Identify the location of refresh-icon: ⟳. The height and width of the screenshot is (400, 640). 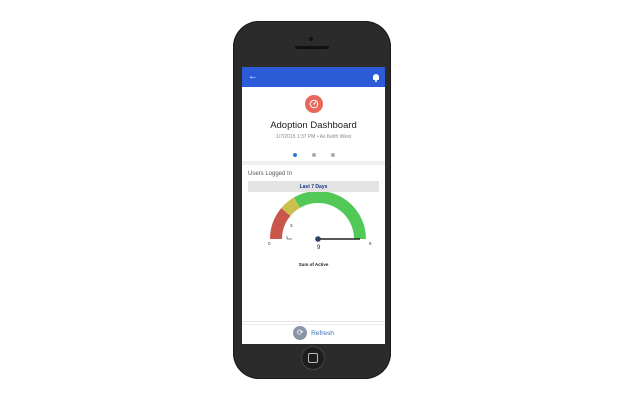
(300, 333).